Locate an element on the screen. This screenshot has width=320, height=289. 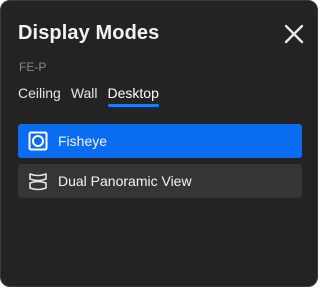
fisheye-icon is located at coordinates (38, 141).